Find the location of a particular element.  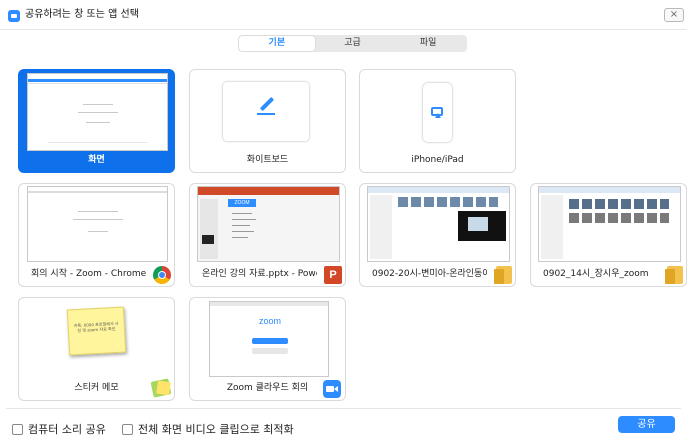

share-tile-iphone-ipad: iPhone/iPad is located at coordinates (437, 121).